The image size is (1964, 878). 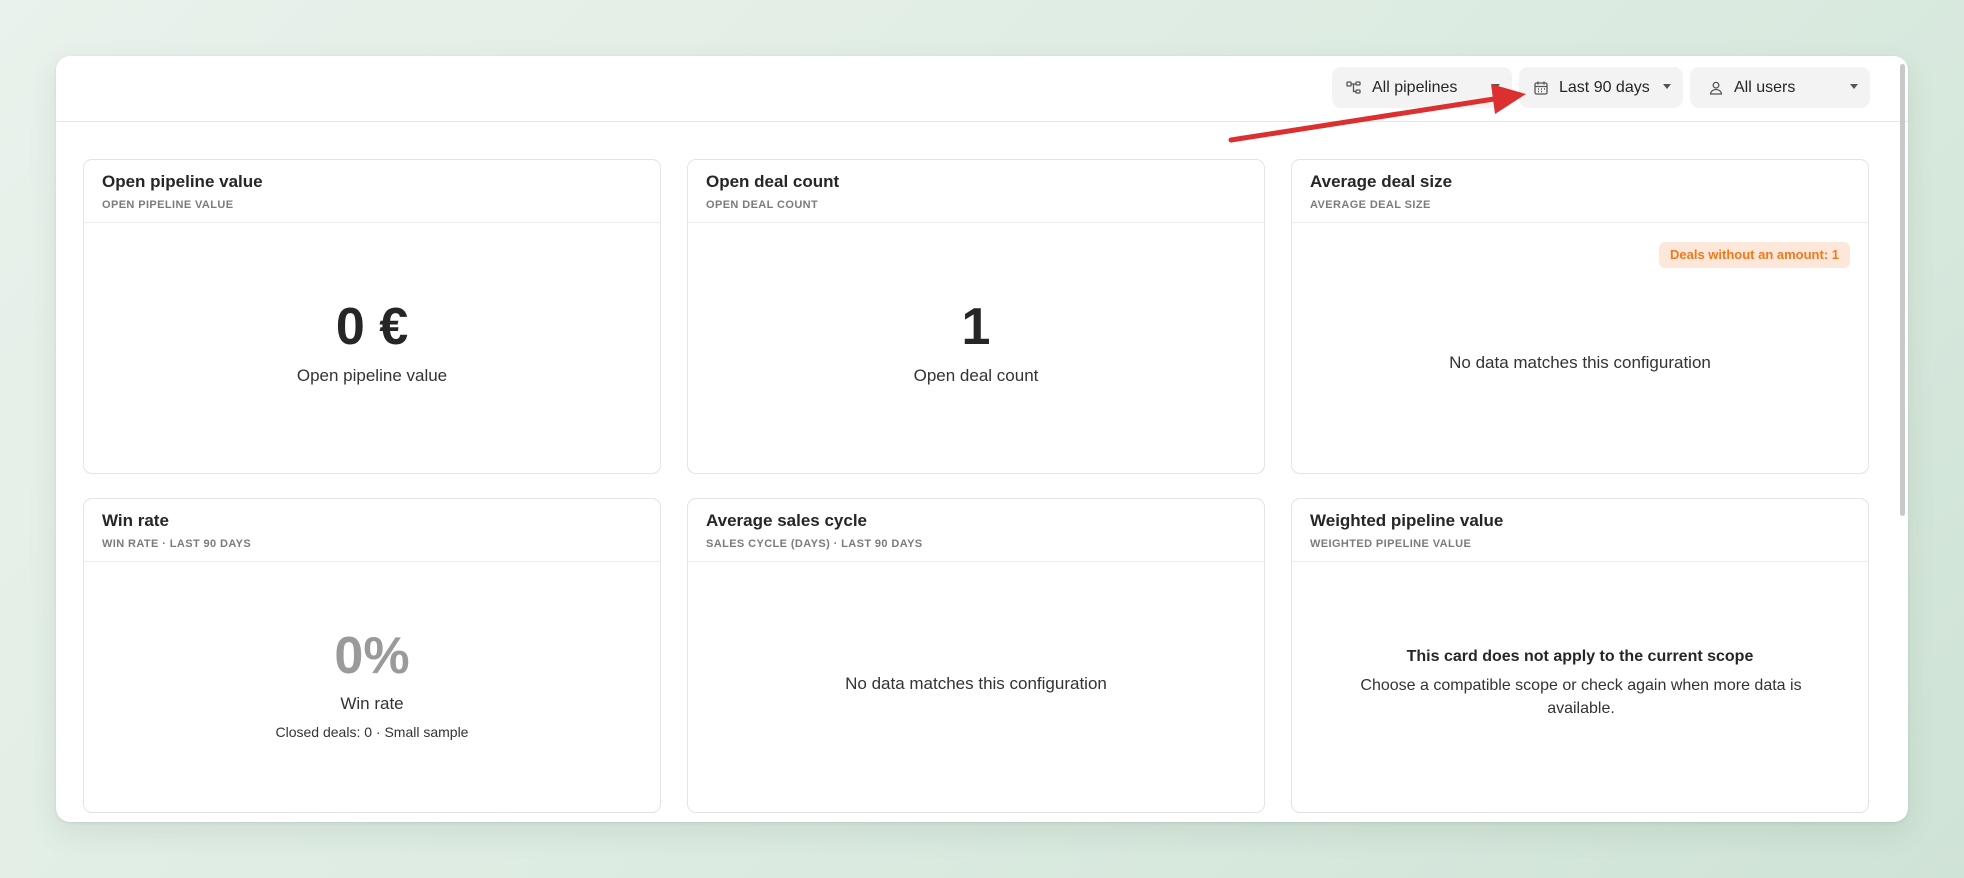 What do you see at coordinates (1765, 87) in the screenshot?
I see `user-filter-label: All users` at bounding box center [1765, 87].